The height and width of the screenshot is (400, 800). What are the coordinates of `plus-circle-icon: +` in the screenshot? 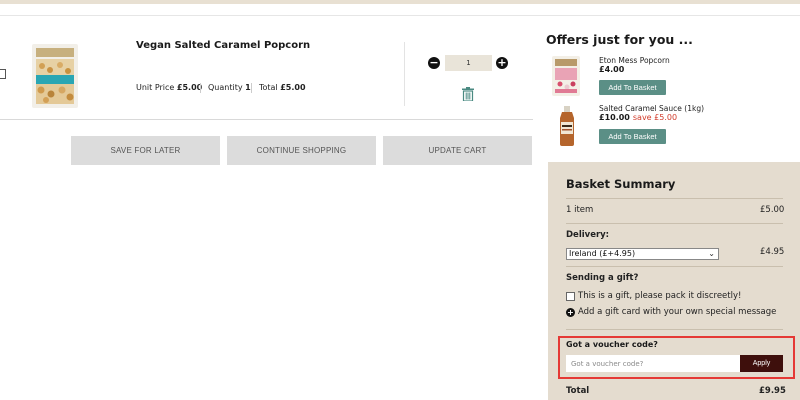 It's located at (570, 312).